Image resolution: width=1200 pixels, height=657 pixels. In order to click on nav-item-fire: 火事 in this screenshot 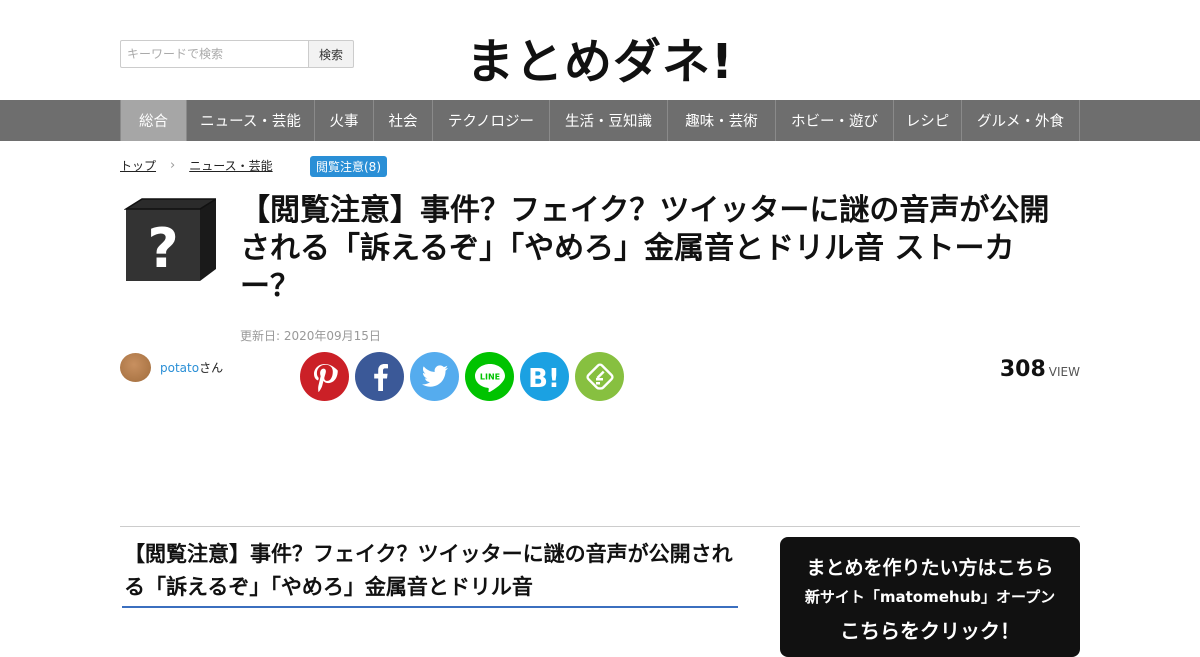, I will do `click(344, 120)`.